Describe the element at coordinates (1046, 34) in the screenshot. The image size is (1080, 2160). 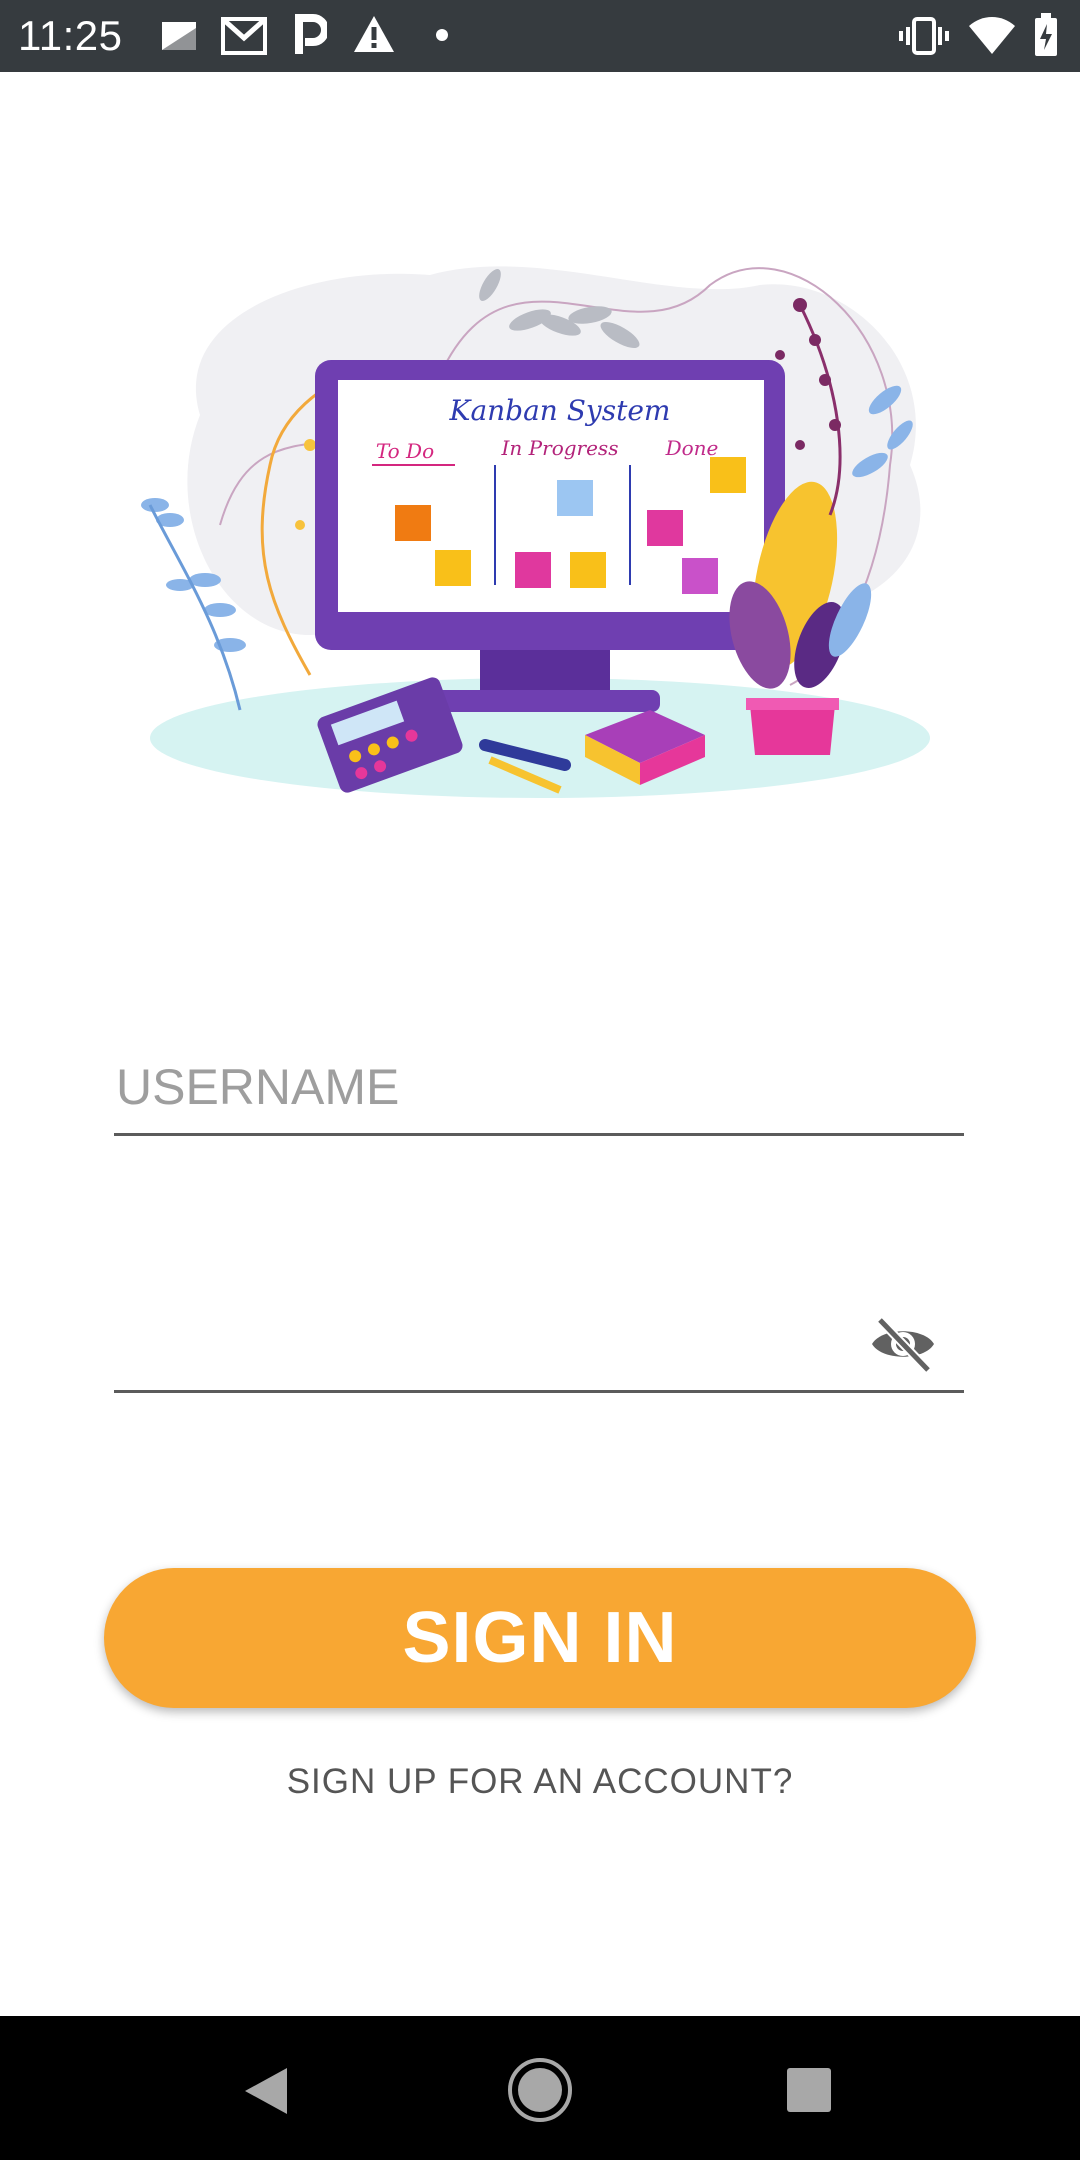
I see `battery-icon` at that location.